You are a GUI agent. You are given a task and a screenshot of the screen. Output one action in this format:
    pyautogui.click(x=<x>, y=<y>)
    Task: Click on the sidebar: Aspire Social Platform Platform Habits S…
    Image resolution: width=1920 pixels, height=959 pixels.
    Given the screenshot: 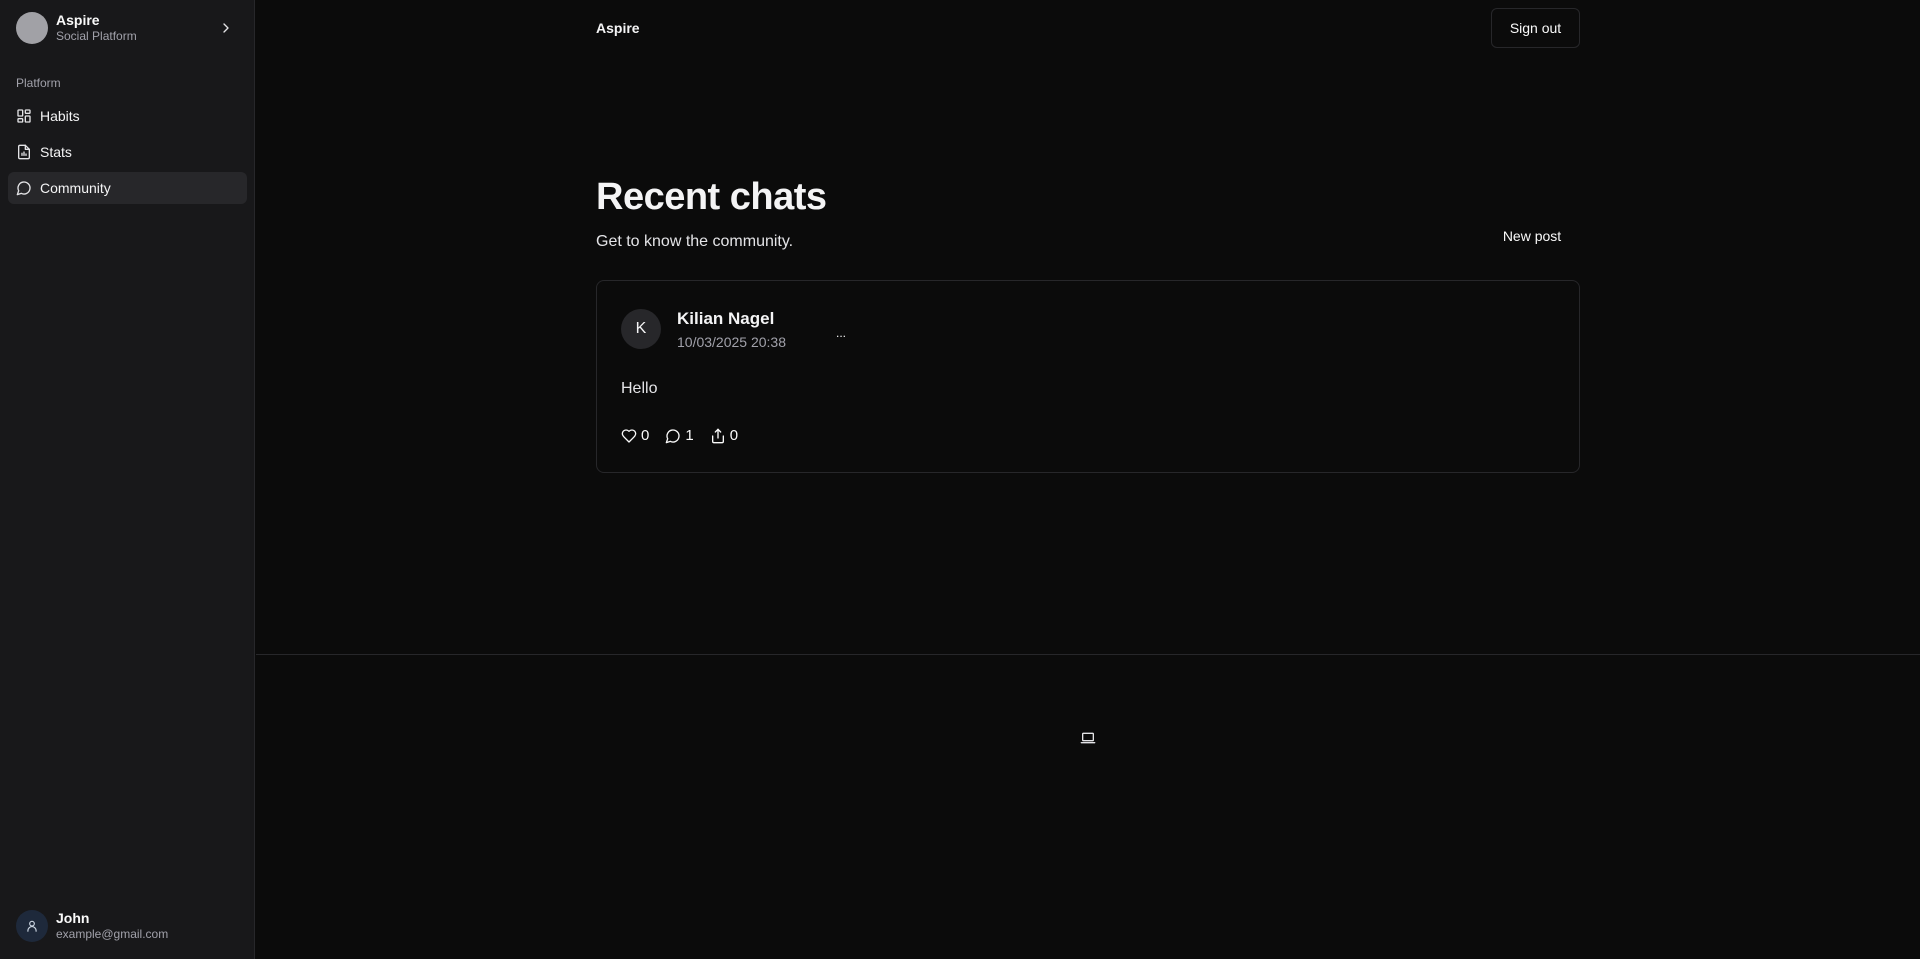 What is the action you would take?
    pyautogui.click(x=127, y=479)
    